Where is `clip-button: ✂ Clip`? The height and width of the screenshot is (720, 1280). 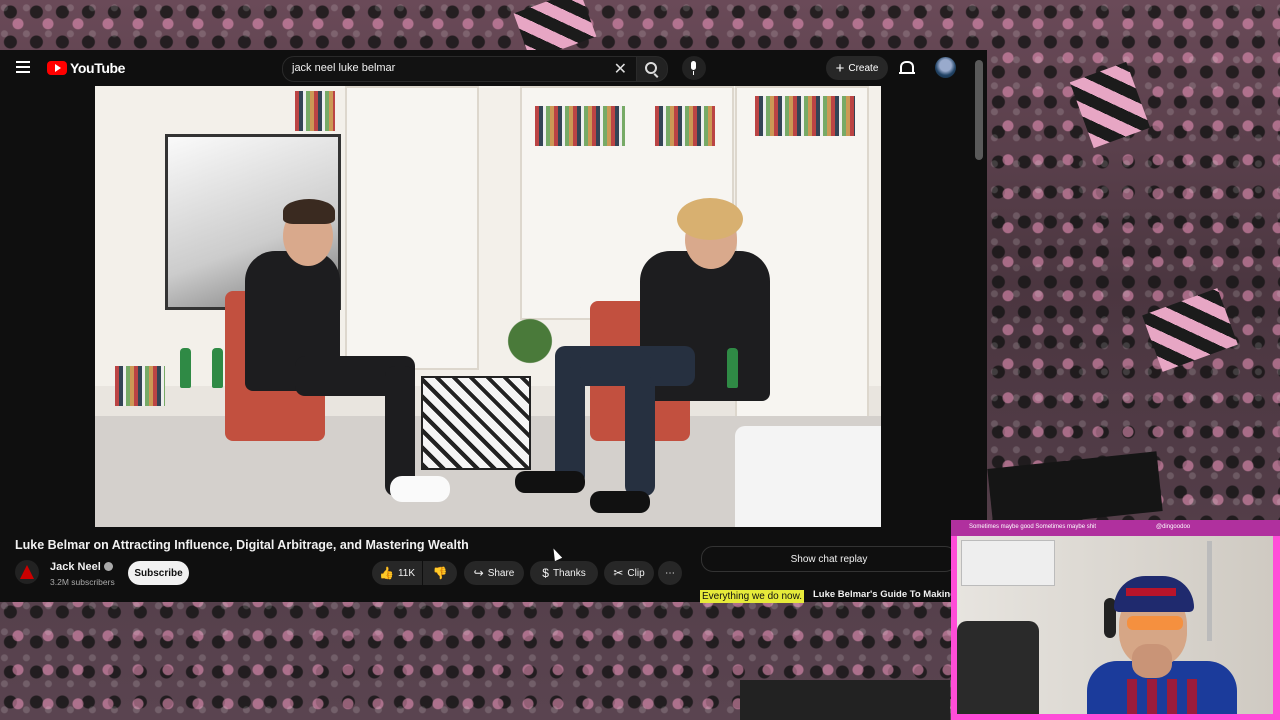
clip-button: ✂ Clip is located at coordinates (629, 573).